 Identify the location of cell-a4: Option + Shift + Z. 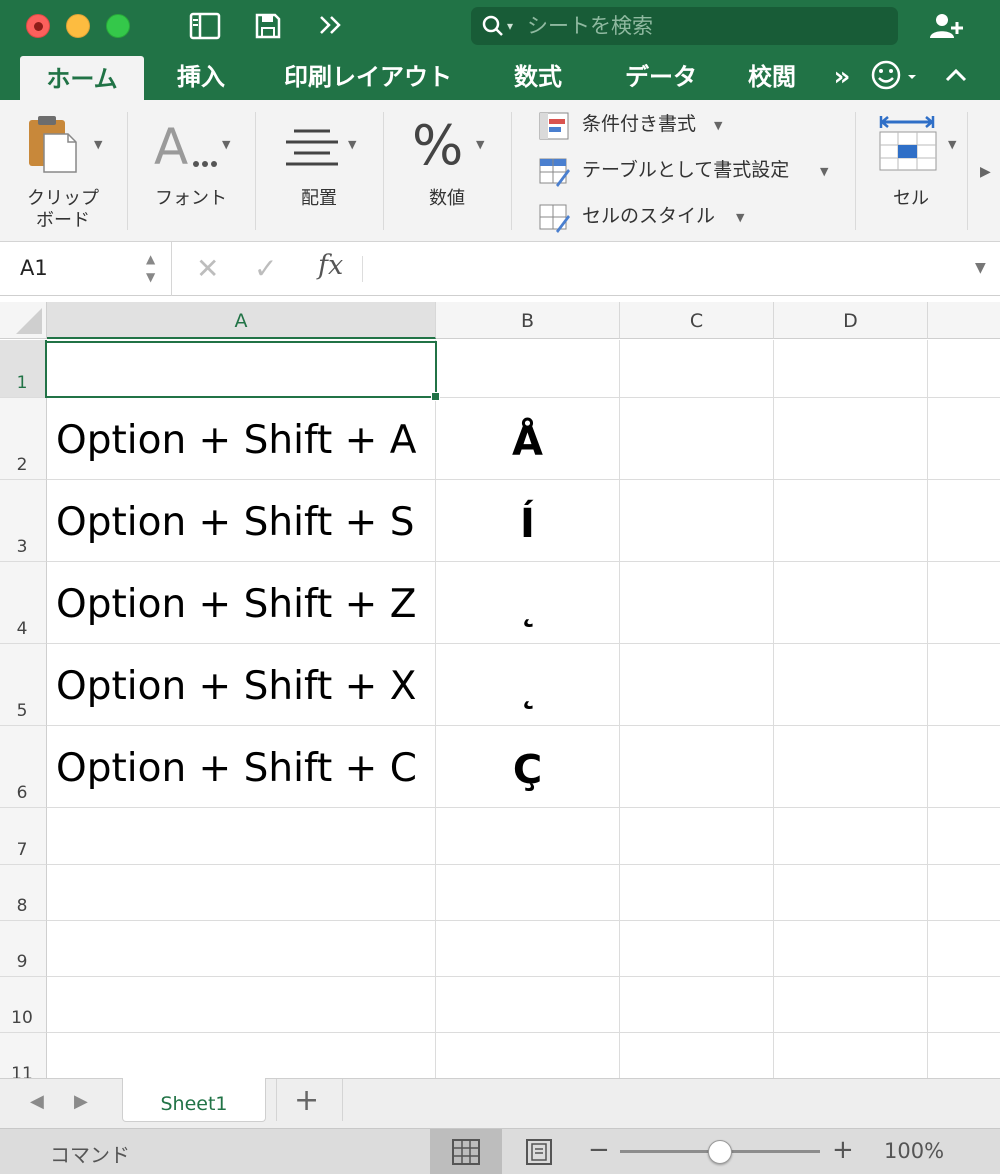
(241, 603).